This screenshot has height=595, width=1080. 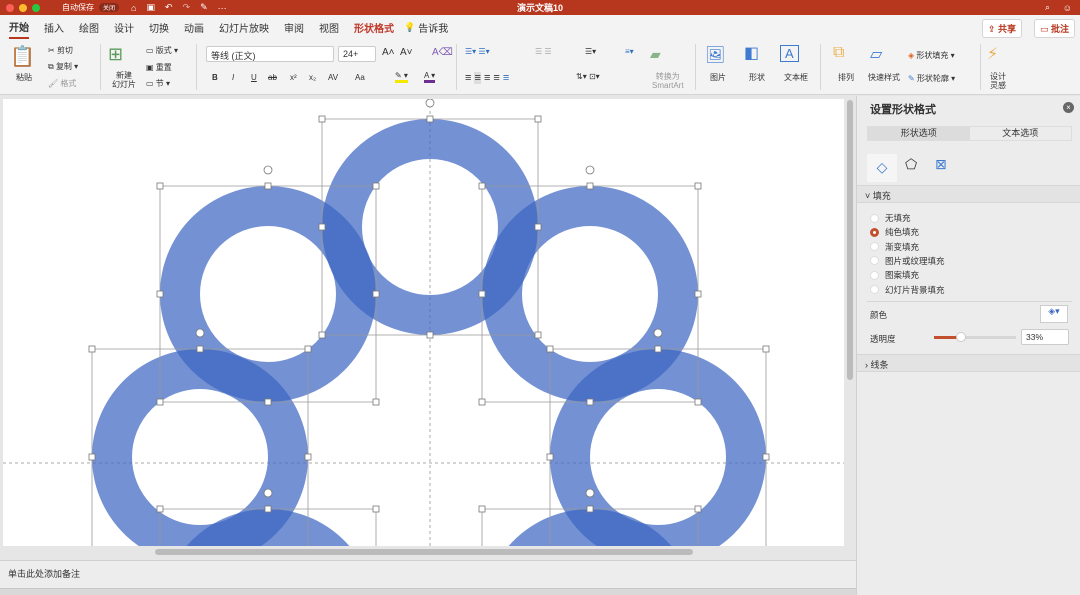 What do you see at coordinates (19, 27) in the screenshot?
I see `tab-home: 开始` at bounding box center [19, 27].